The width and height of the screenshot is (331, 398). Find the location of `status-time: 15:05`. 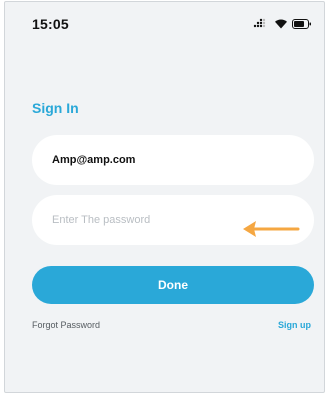

status-time: 15:05 is located at coordinates (50, 24).